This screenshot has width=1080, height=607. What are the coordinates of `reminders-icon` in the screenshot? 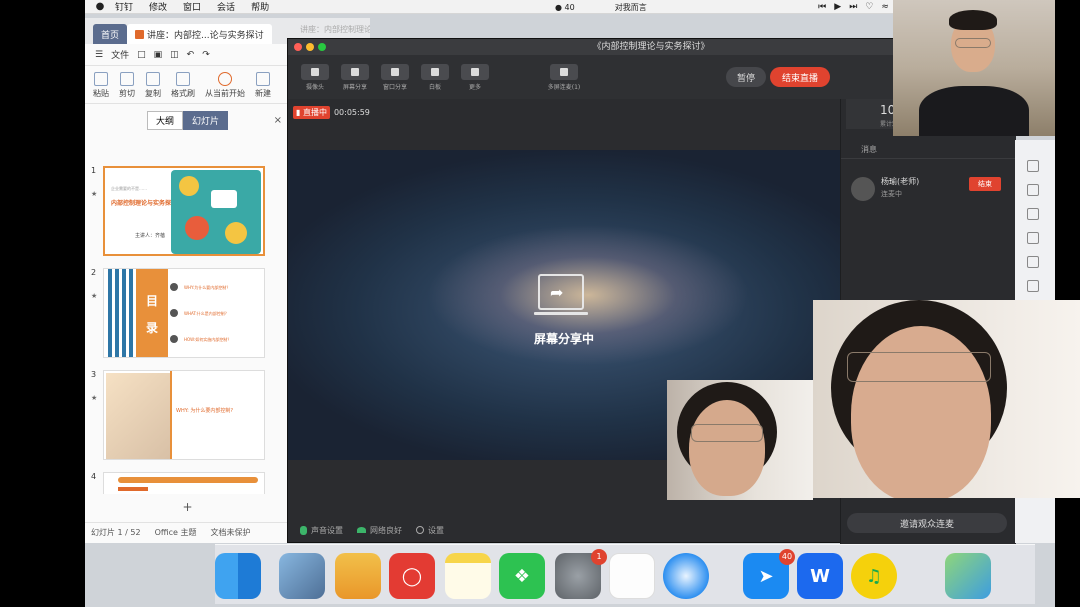 It's located at (632, 576).